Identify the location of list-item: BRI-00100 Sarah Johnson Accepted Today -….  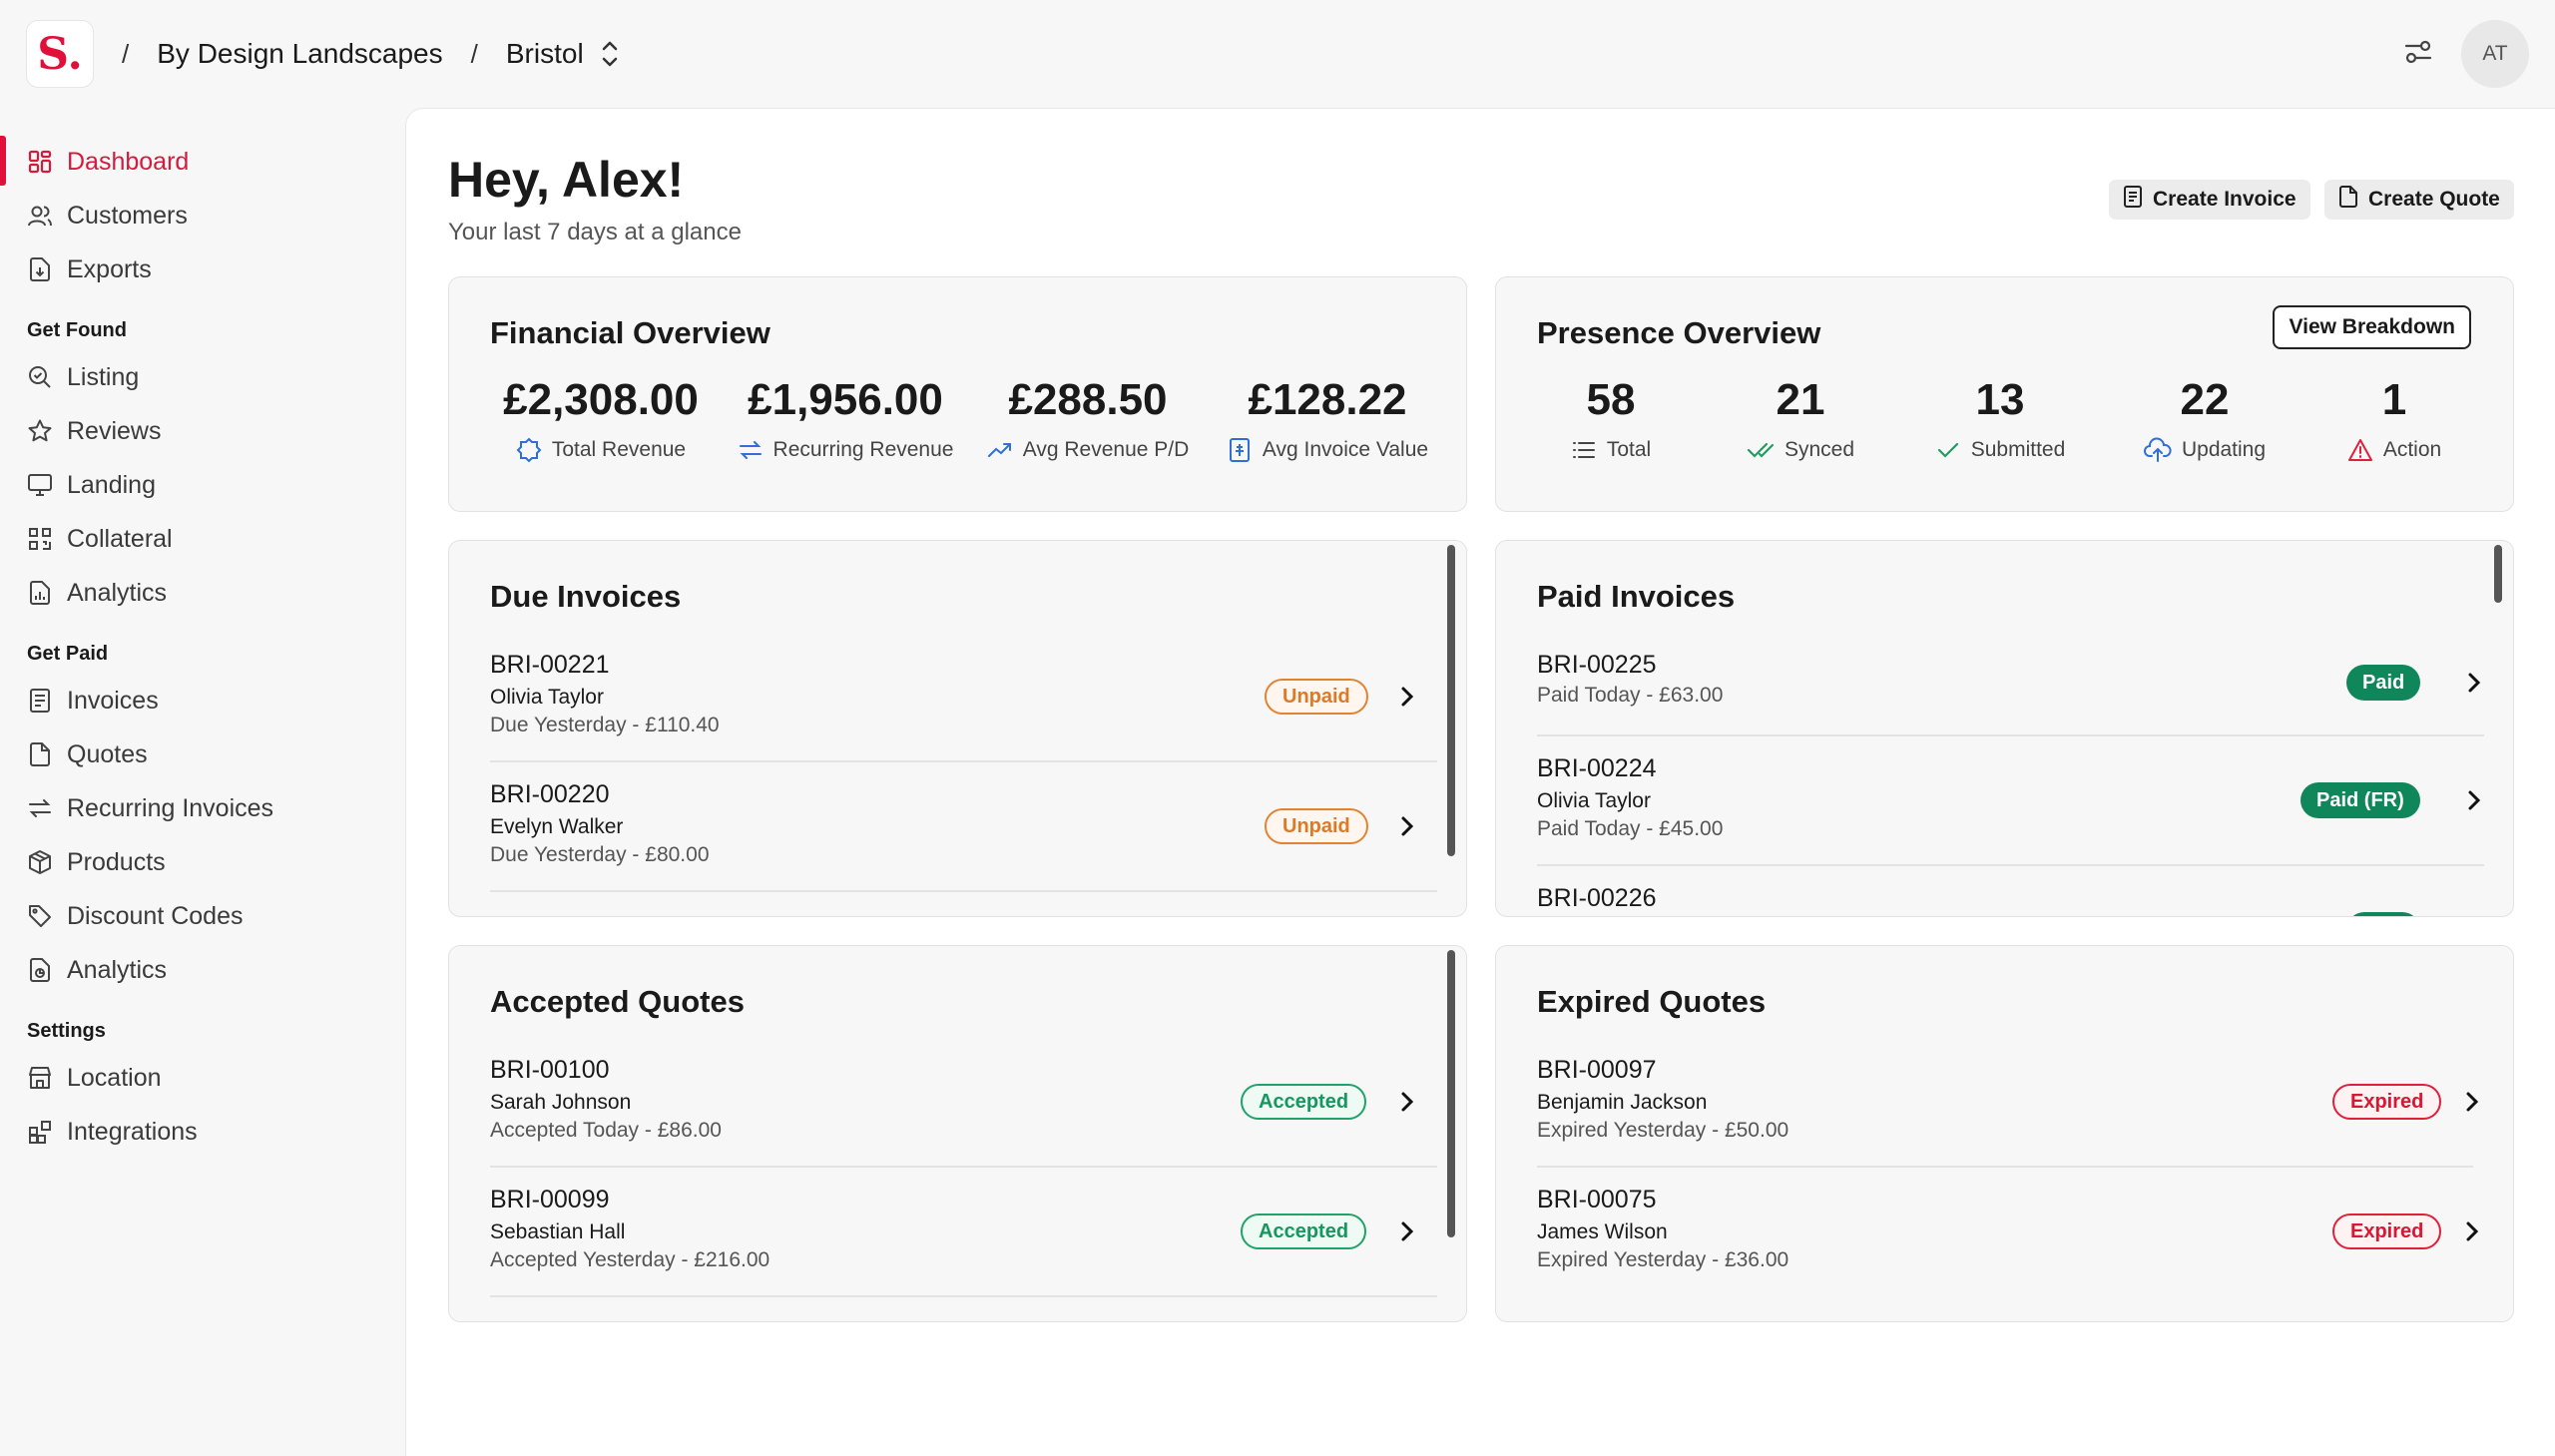
(606, 1099).